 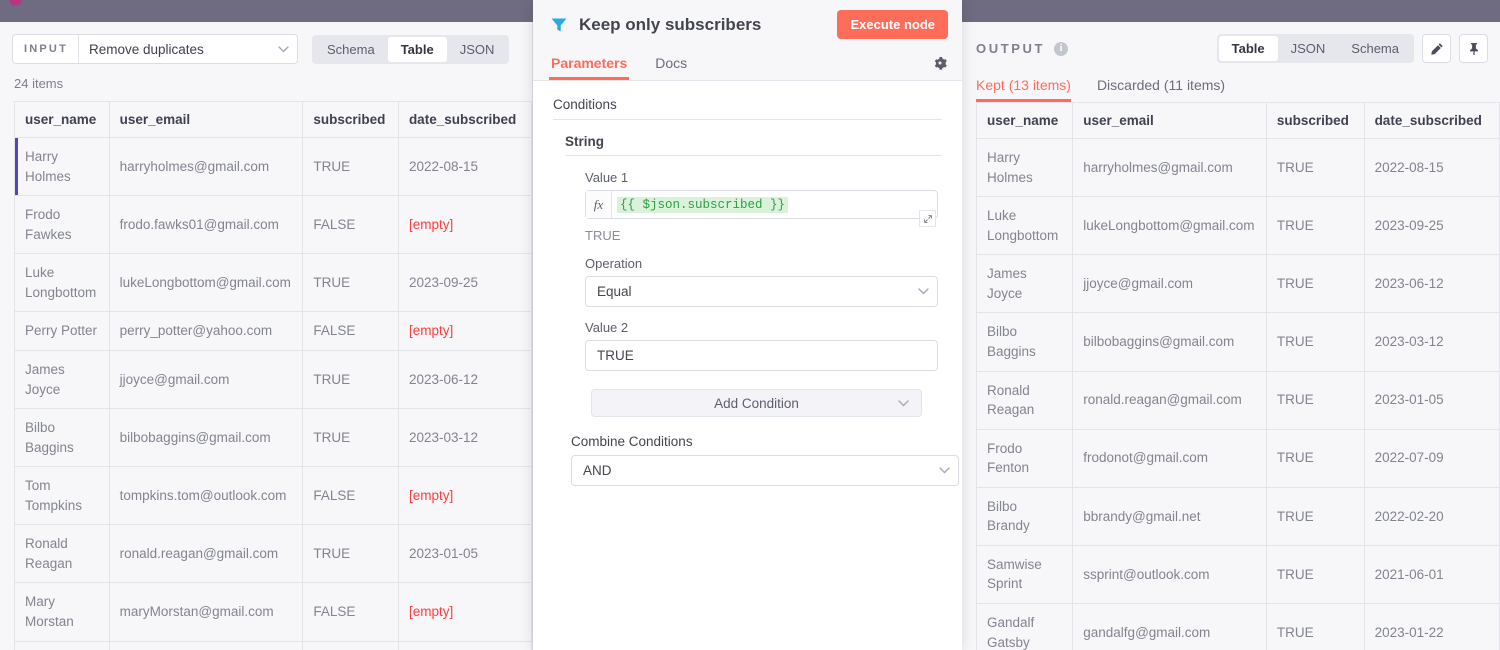 I want to click on operation-field-group: Operation Equal, so click(x=763, y=281).